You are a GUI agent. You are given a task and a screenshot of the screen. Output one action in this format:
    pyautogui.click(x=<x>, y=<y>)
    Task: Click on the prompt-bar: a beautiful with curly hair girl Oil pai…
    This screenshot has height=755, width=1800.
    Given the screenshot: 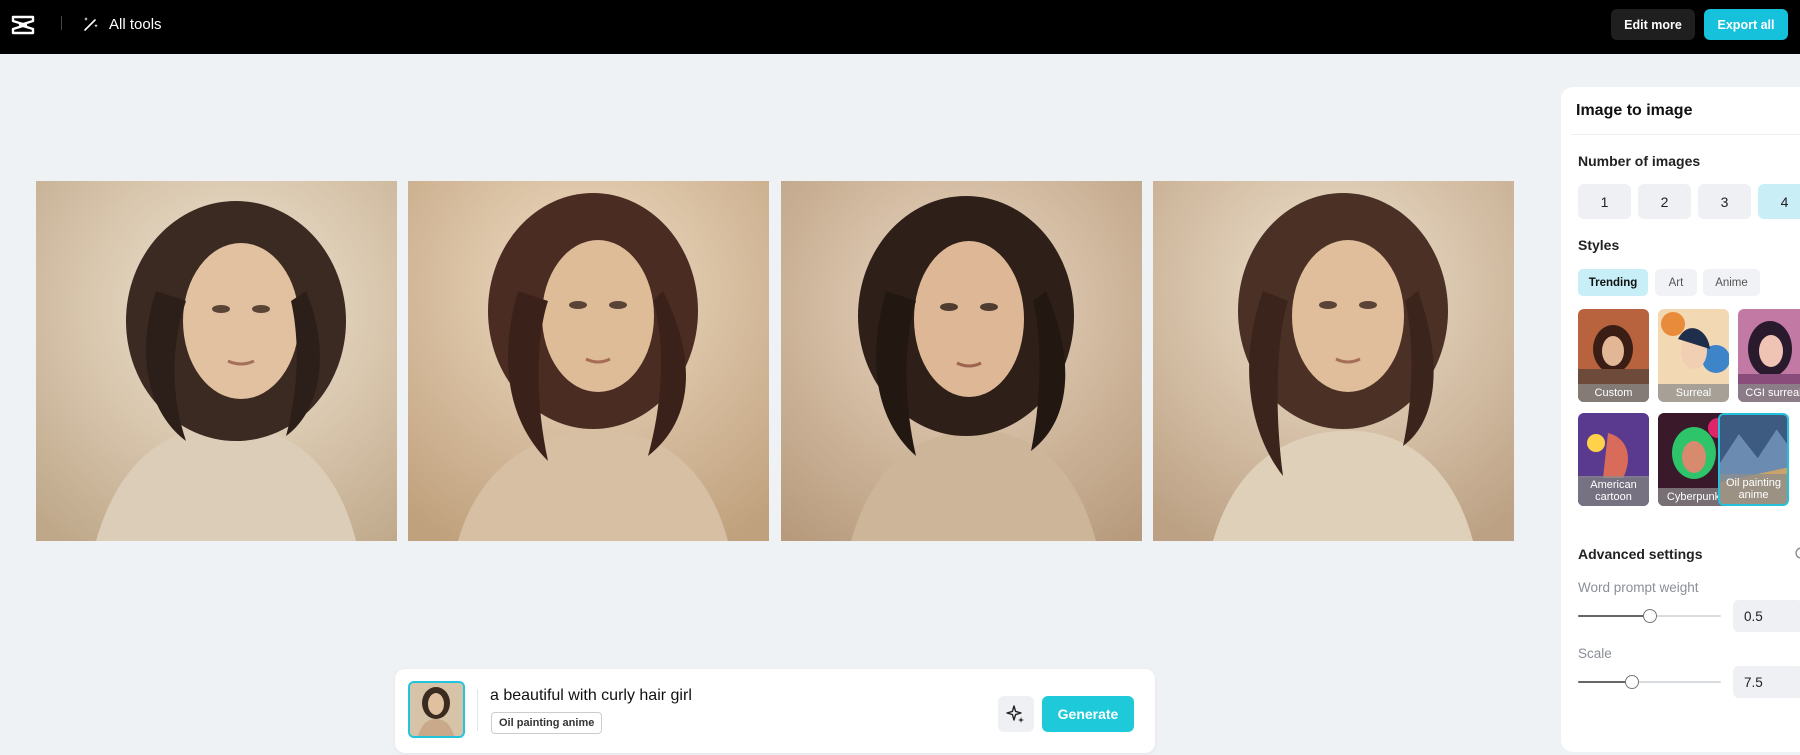 What is the action you would take?
    pyautogui.click(x=775, y=711)
    